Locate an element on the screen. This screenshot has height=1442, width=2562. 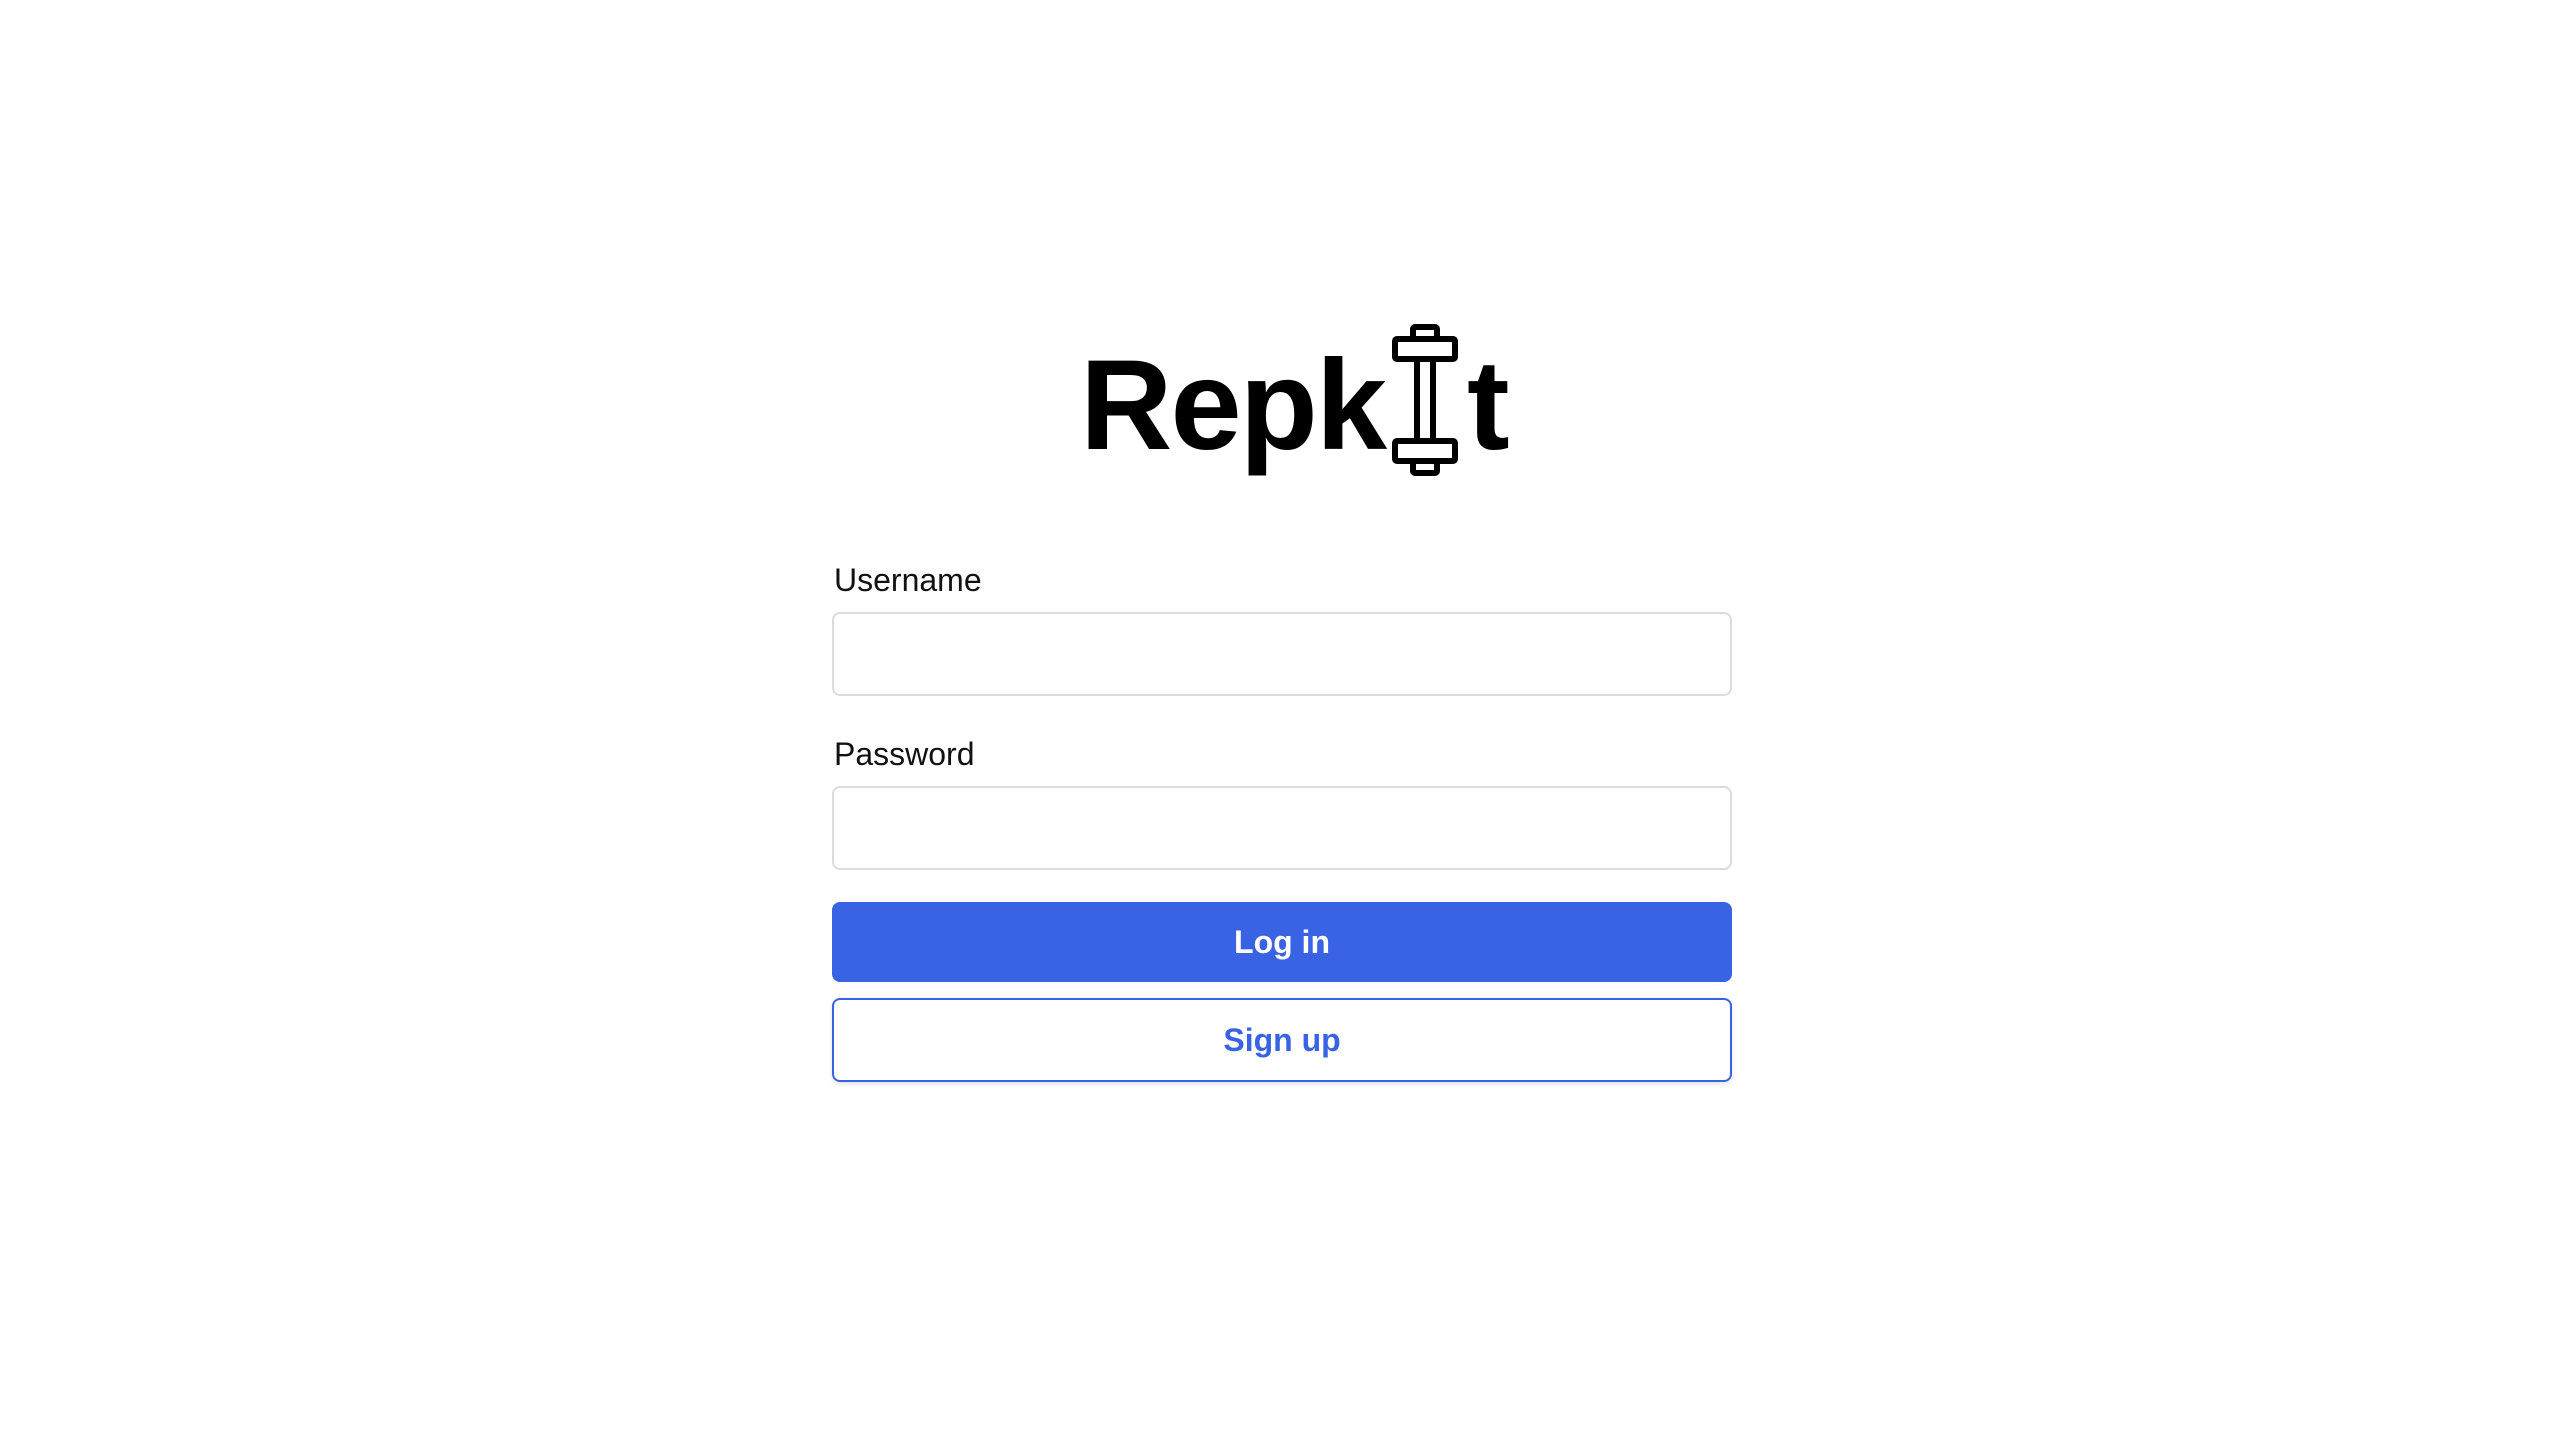
logo-text-end: t is located at coordinates (1488, 405).